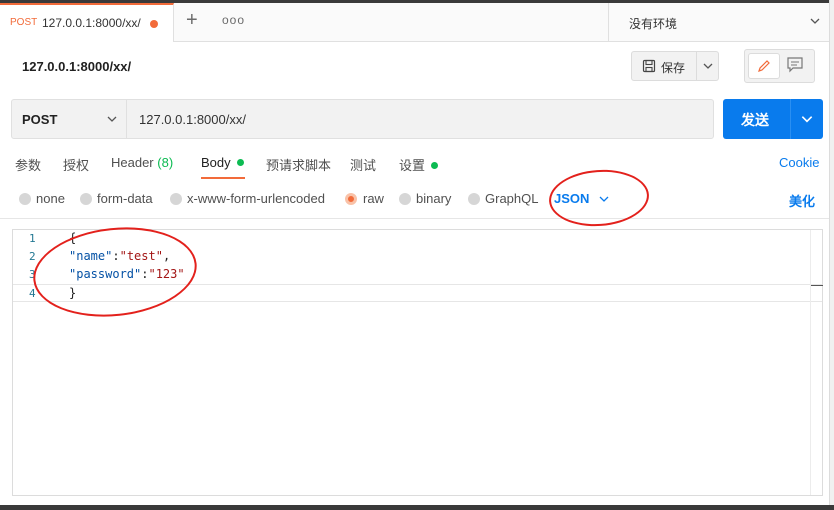  I want to click on environment-selector: 没有环境, so click(718, 22).